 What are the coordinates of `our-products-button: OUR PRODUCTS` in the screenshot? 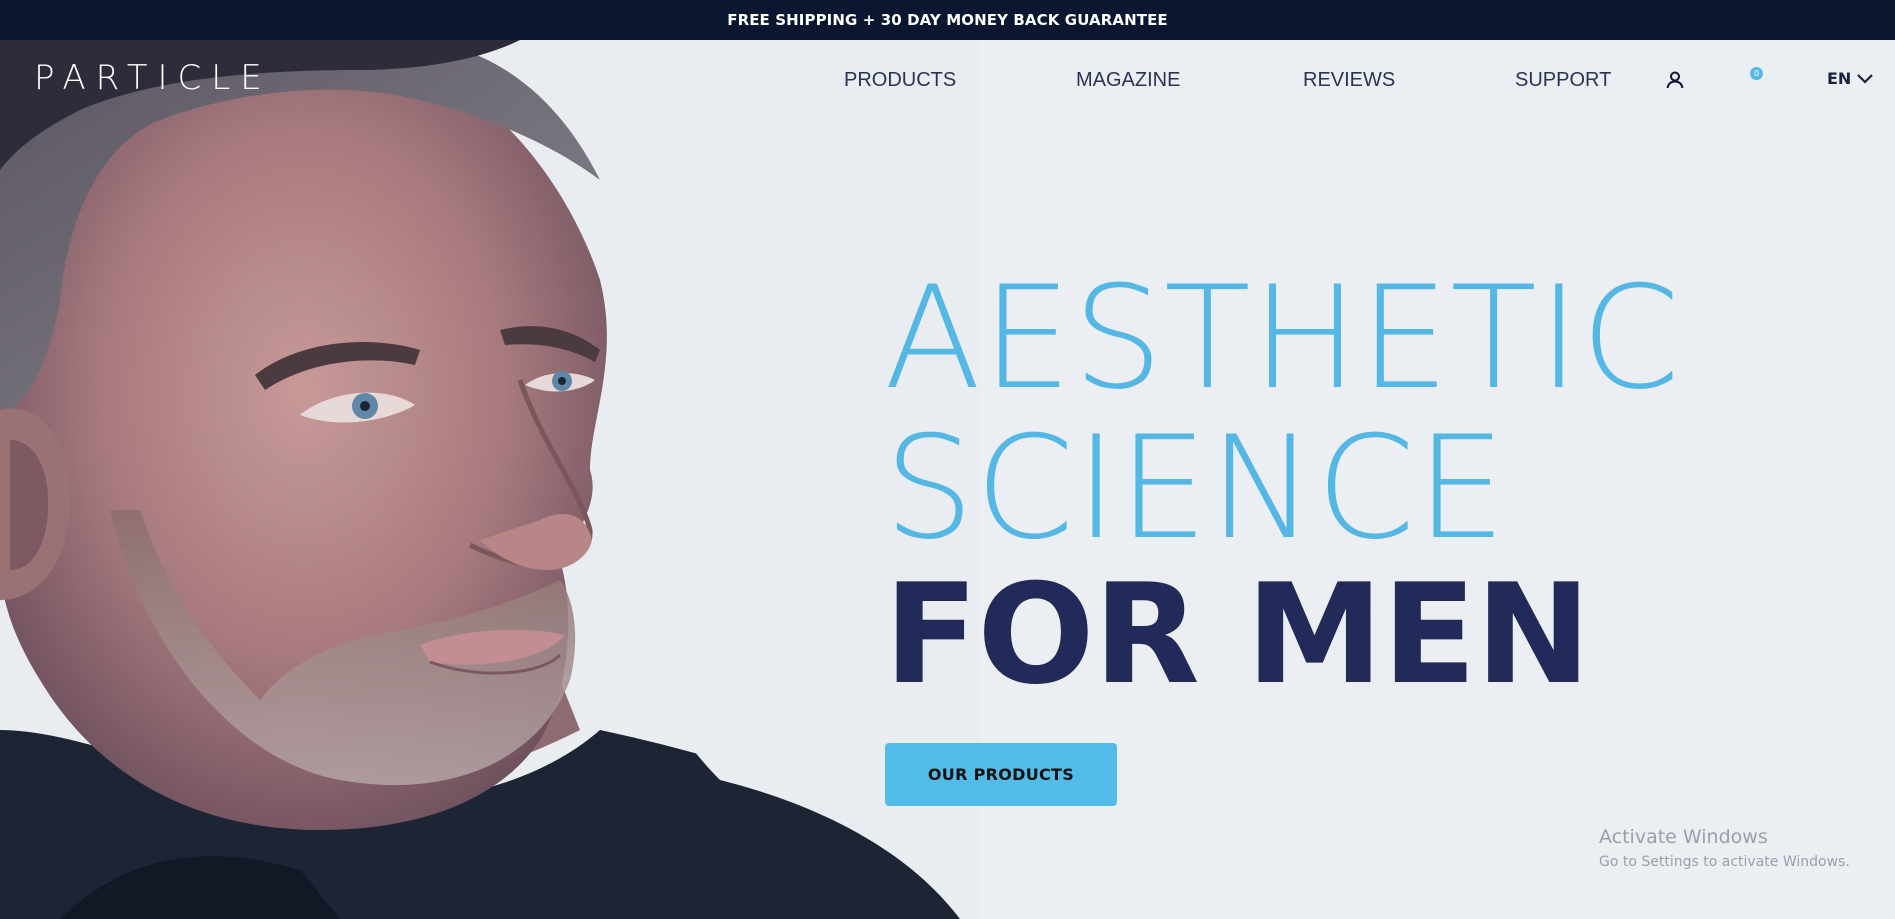 It's located at (1001, 774).